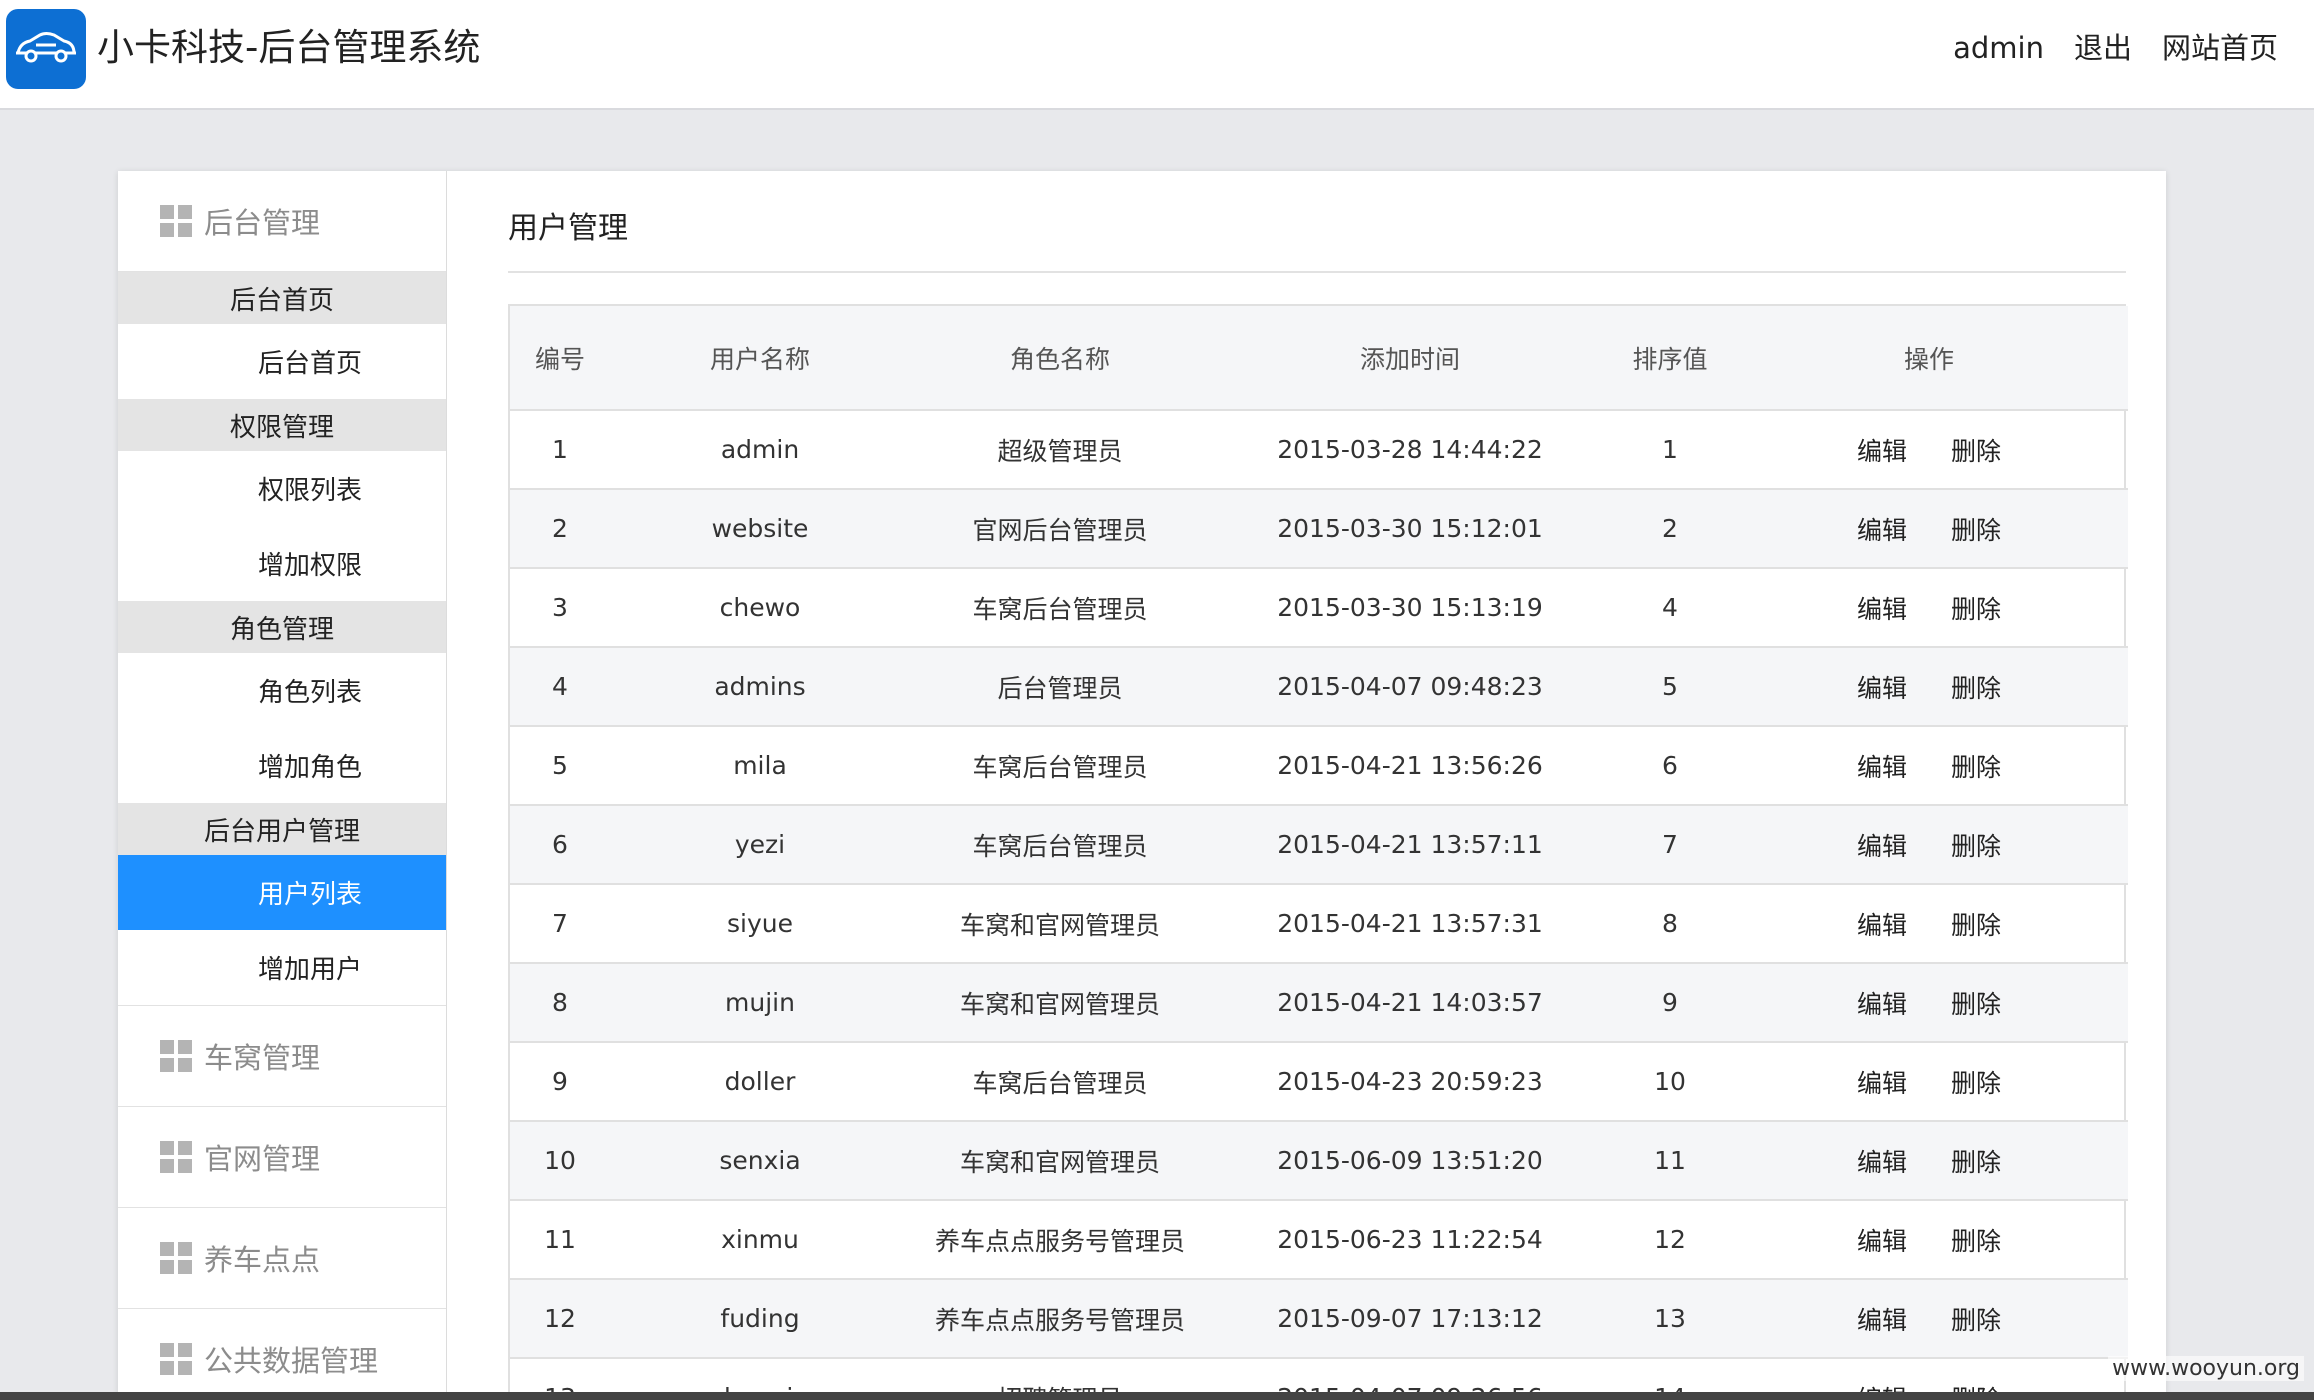  I want to click on cell-added-time: 2015-04-07 09:48:23, so click(1410, 687).